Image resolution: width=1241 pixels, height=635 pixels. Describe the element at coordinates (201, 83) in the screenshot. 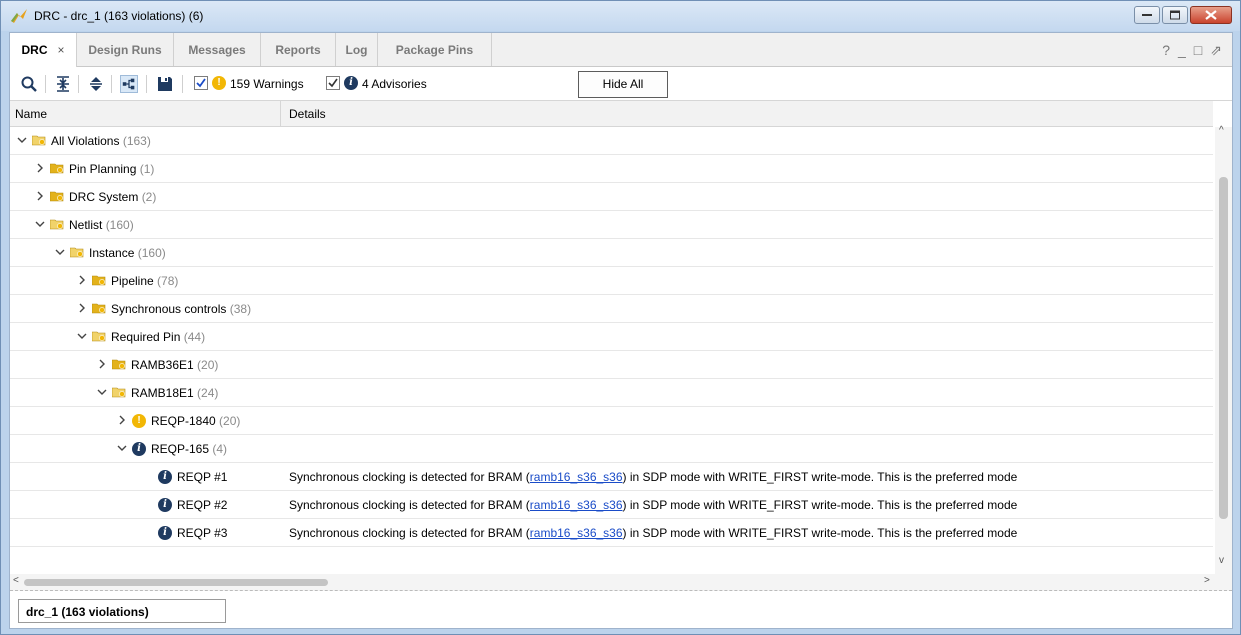

I see `warnings-checkbox` at that location.